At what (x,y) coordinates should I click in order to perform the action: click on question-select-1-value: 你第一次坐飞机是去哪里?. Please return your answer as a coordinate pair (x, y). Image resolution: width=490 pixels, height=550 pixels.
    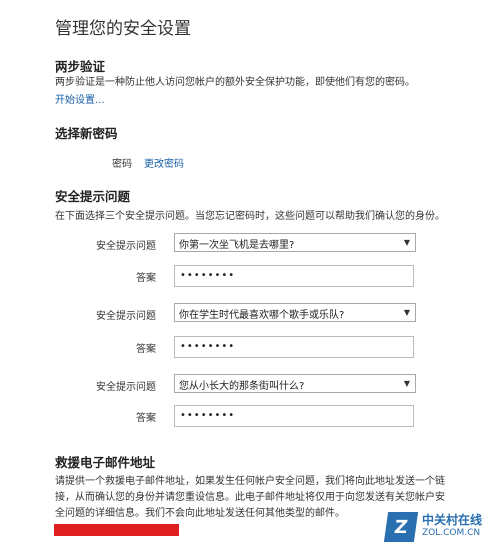
    Looking at the image, I should click on (237, 245).